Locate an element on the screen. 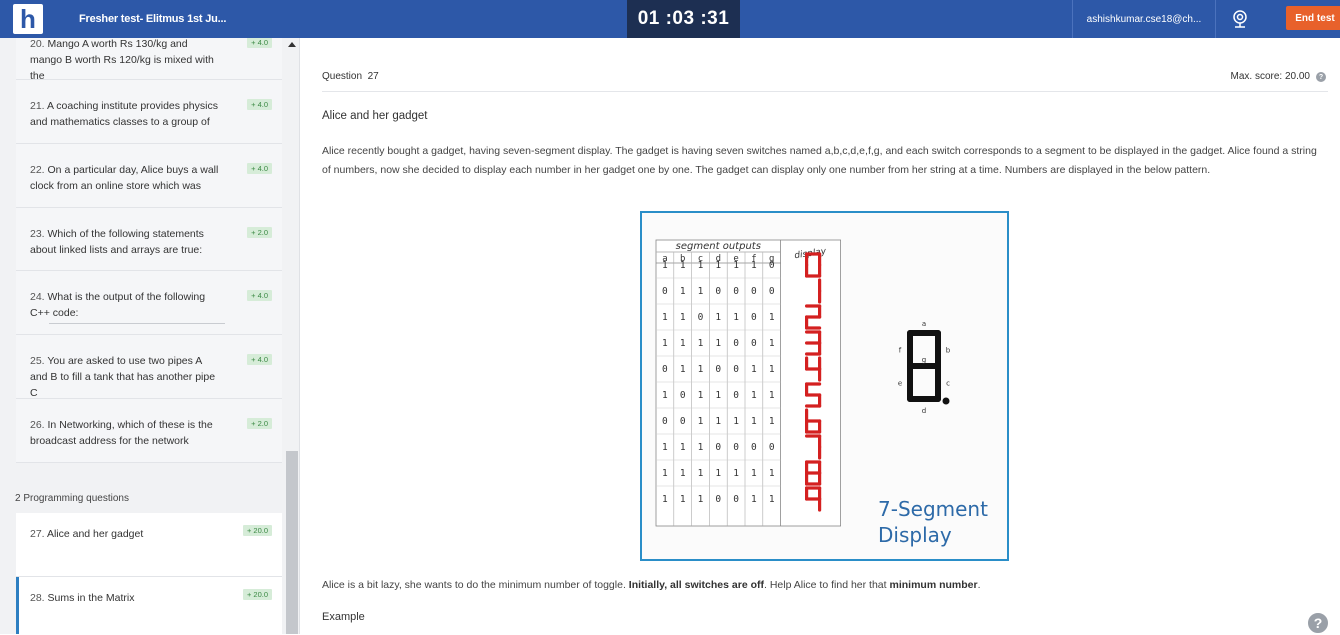  divider is located at coordinates (825, 91).